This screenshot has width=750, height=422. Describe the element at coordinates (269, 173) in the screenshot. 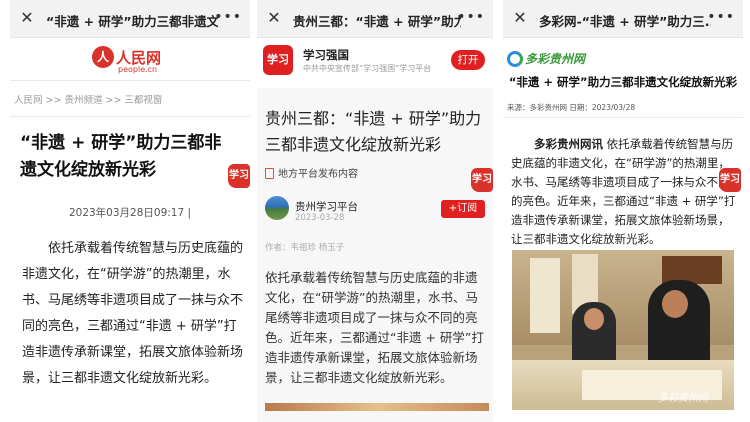

I see `document-icon` at that location.